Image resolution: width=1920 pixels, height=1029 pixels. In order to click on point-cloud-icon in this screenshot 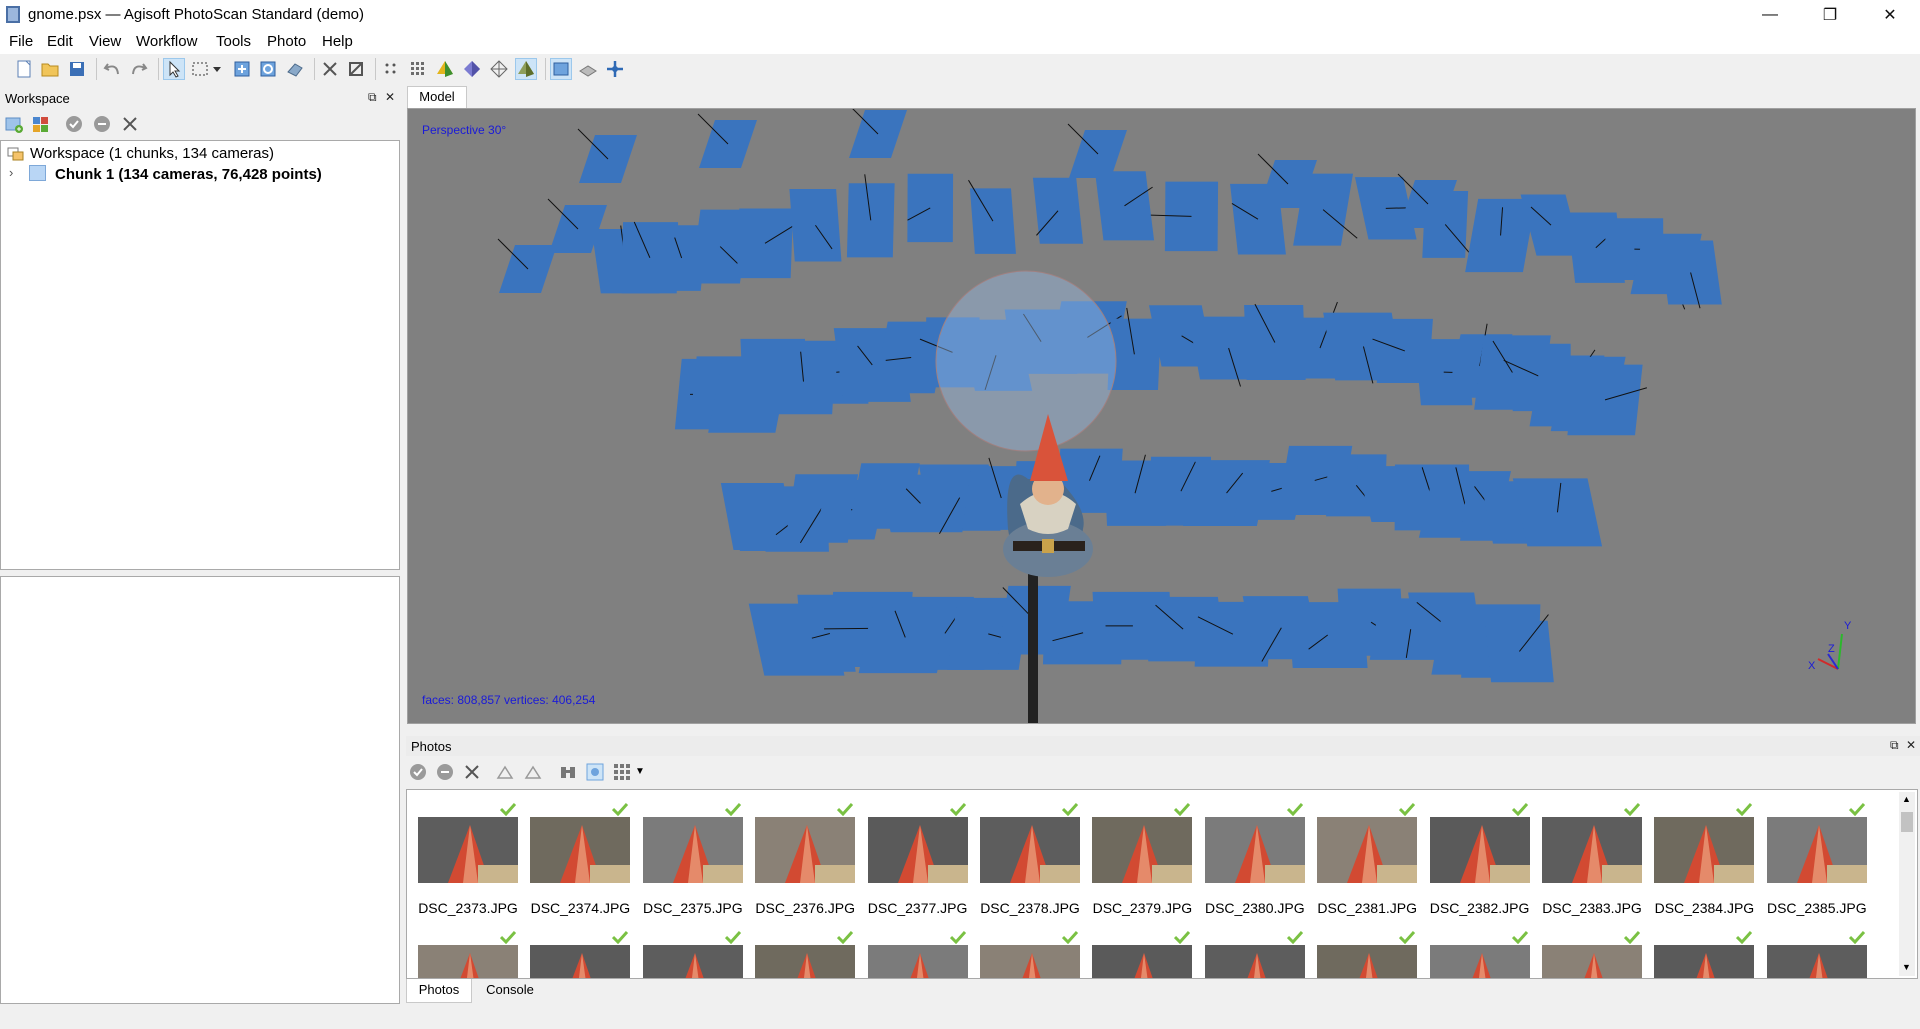, I will do `click(391, 69)`.